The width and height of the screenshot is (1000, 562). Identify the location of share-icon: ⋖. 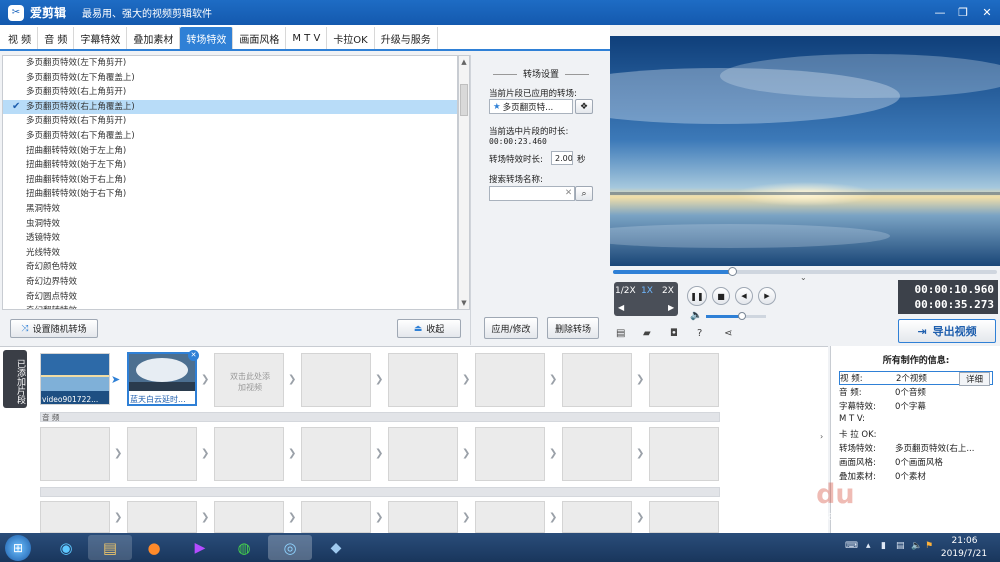
(728, 333).